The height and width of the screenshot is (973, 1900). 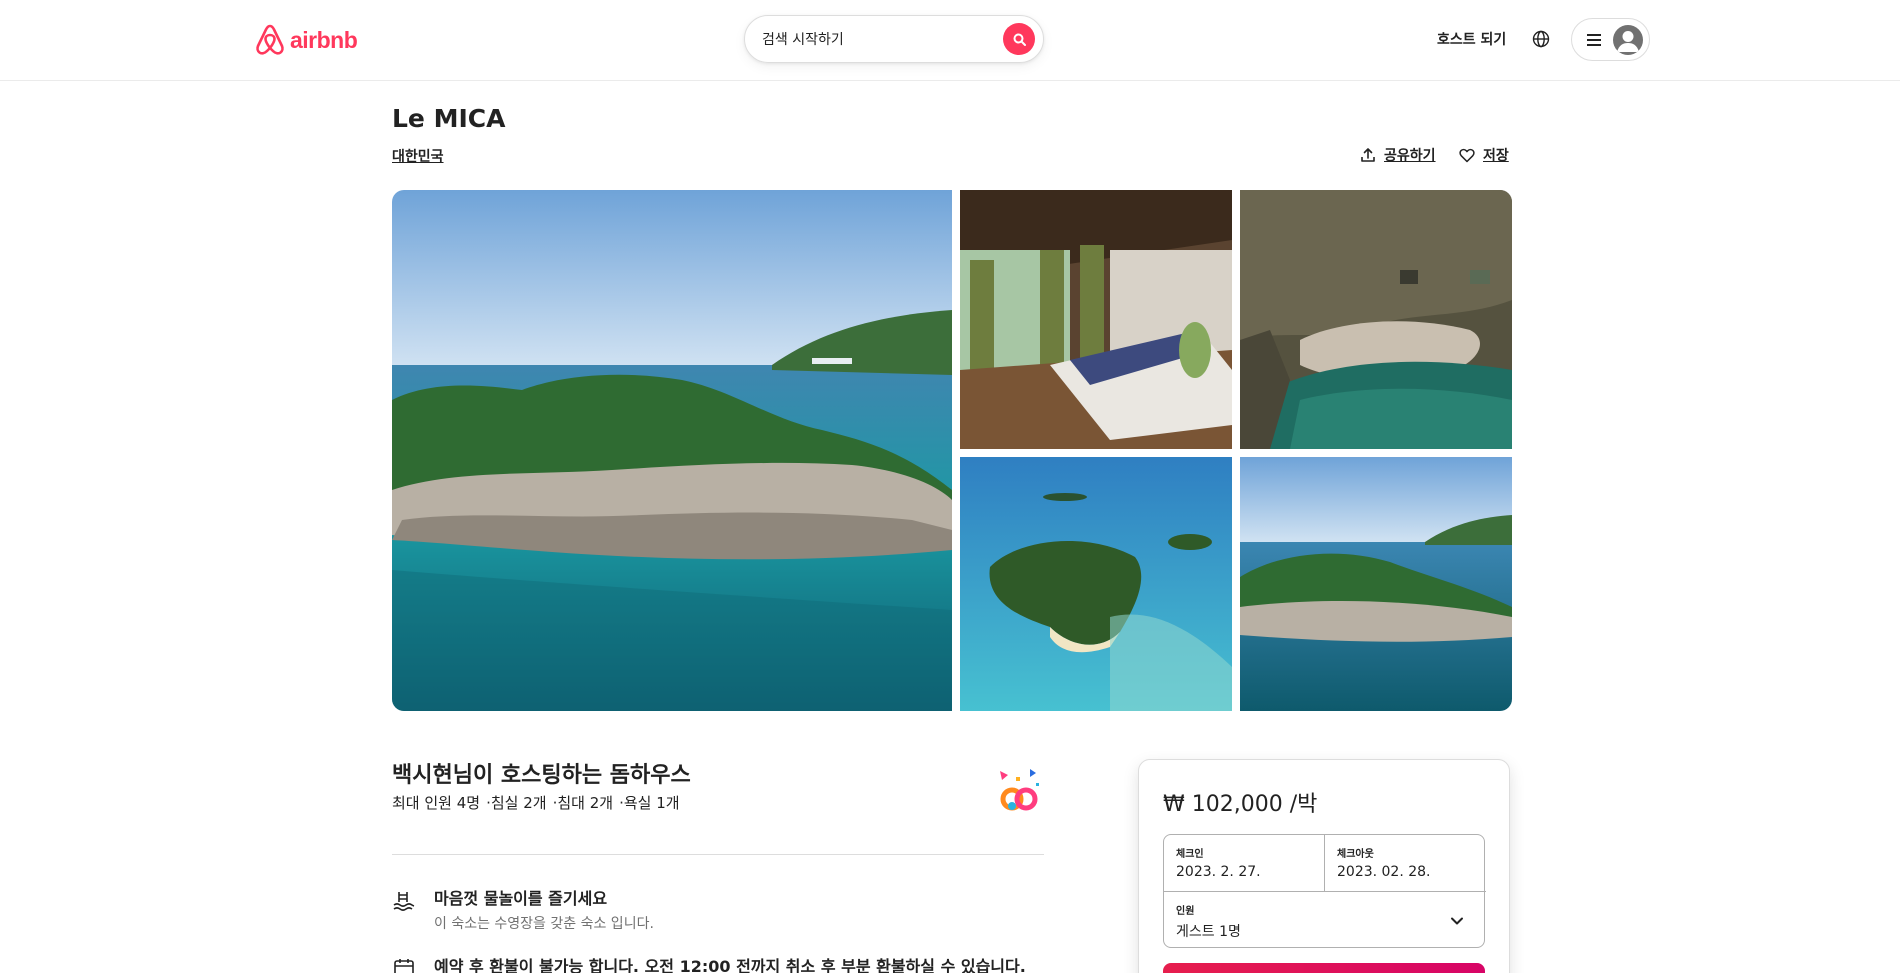 I want to click on listing-photo-island, so click(x=1376, y=584).